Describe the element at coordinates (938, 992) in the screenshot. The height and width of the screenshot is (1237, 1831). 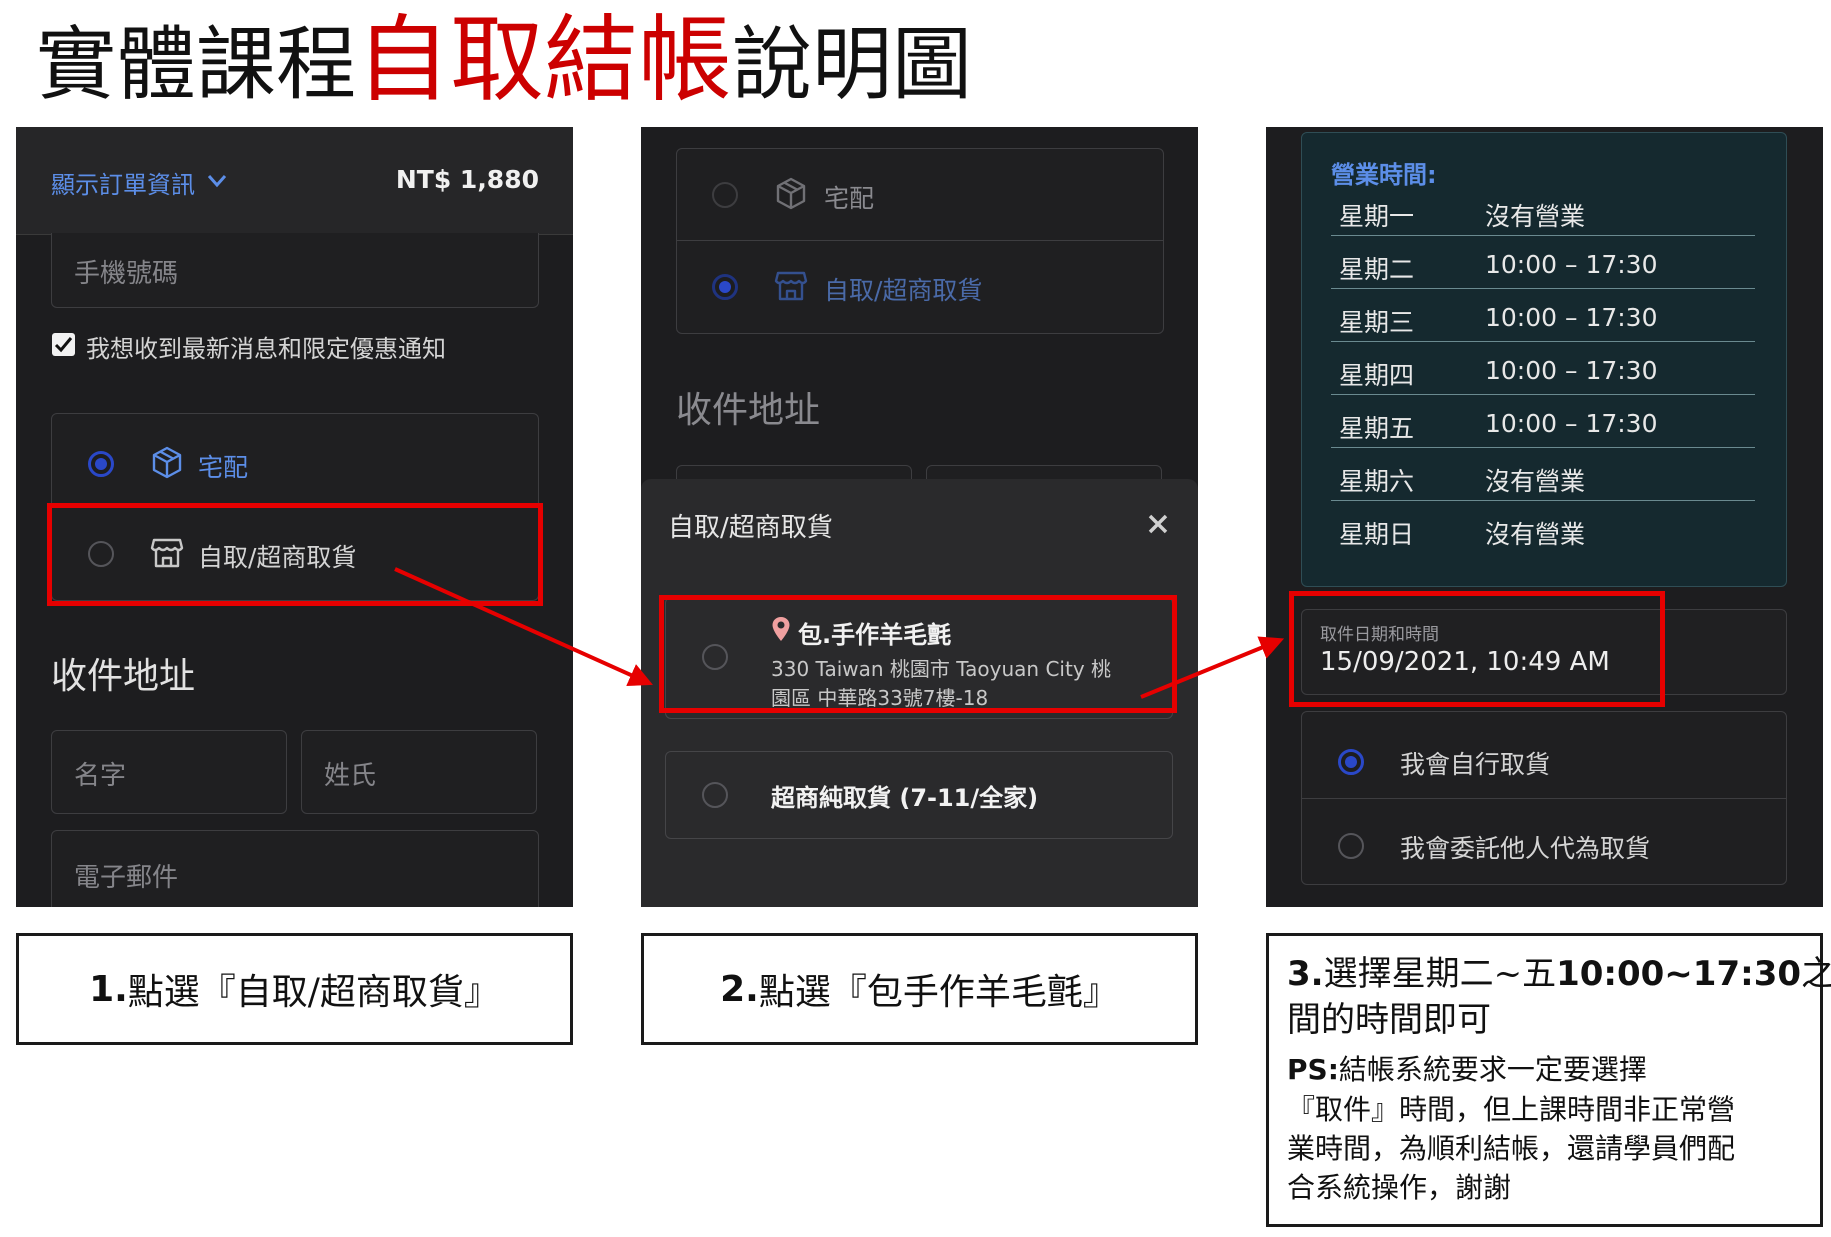
I see `step2-text: 點選『包手作羊毛氈』` at that location.